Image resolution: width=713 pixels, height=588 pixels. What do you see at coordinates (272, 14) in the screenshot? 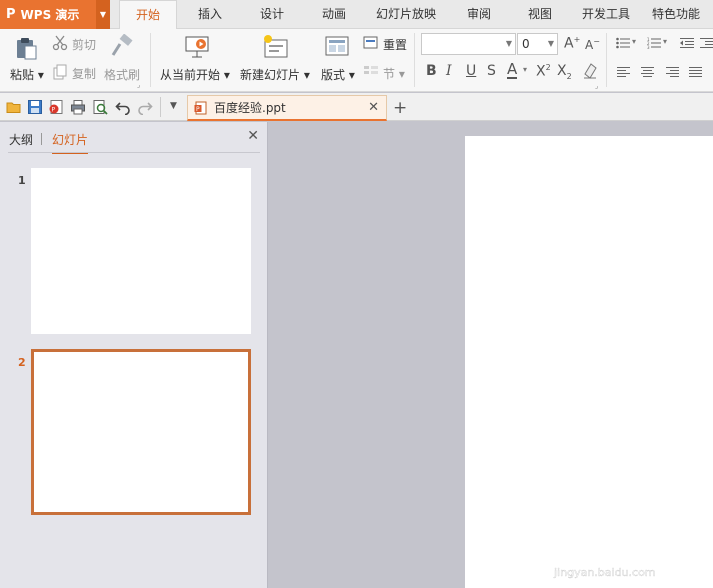
I see `tab-design: 设计` at bounding box center [272, 14].